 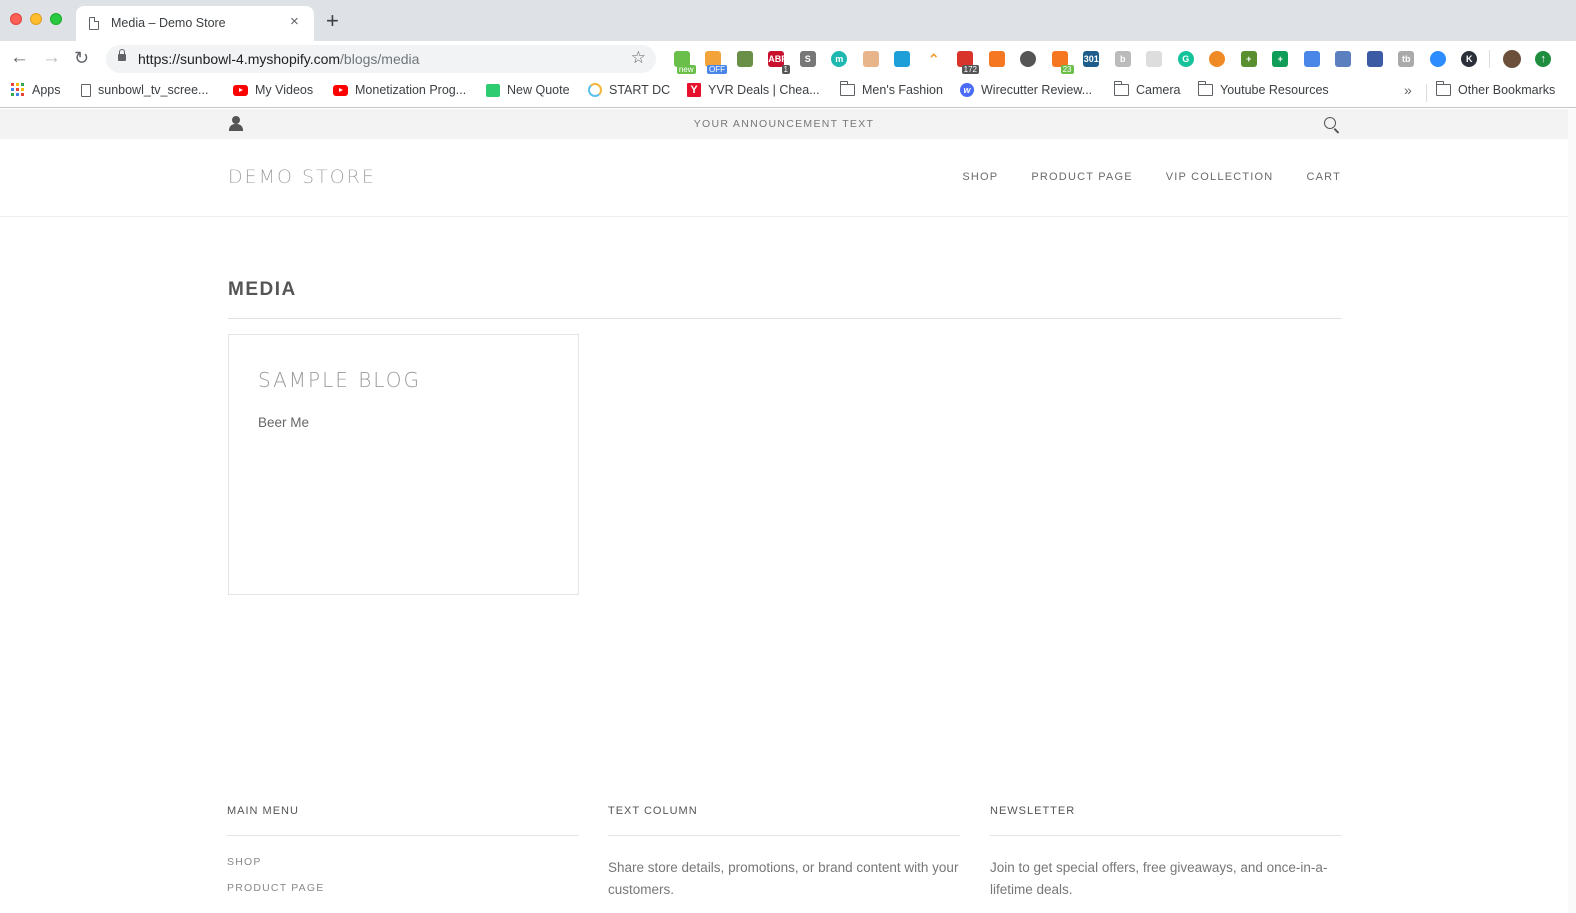 I want to click on grammarly-extension-icon: G, so click(x=1186, y=59).